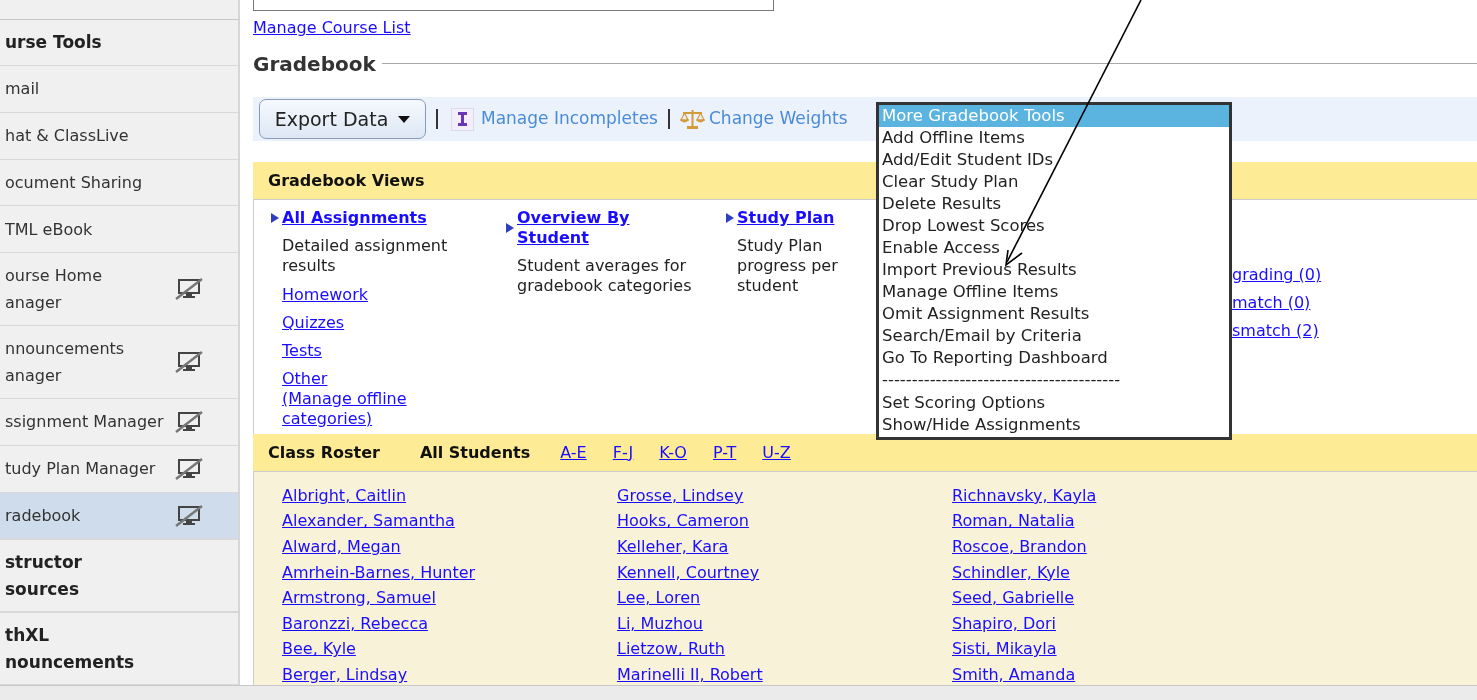 The height and width of the screenshot is (700, 1477). I want to click on sidebar-heading: urse Tools, so click(53, 42).